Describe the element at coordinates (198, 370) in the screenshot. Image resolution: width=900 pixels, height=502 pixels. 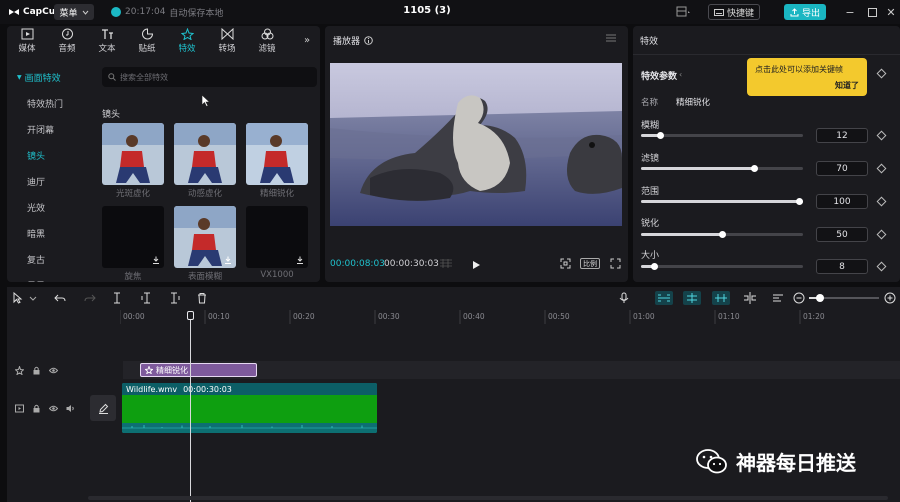
I see `effect-clip: 精细锐化` at that location.